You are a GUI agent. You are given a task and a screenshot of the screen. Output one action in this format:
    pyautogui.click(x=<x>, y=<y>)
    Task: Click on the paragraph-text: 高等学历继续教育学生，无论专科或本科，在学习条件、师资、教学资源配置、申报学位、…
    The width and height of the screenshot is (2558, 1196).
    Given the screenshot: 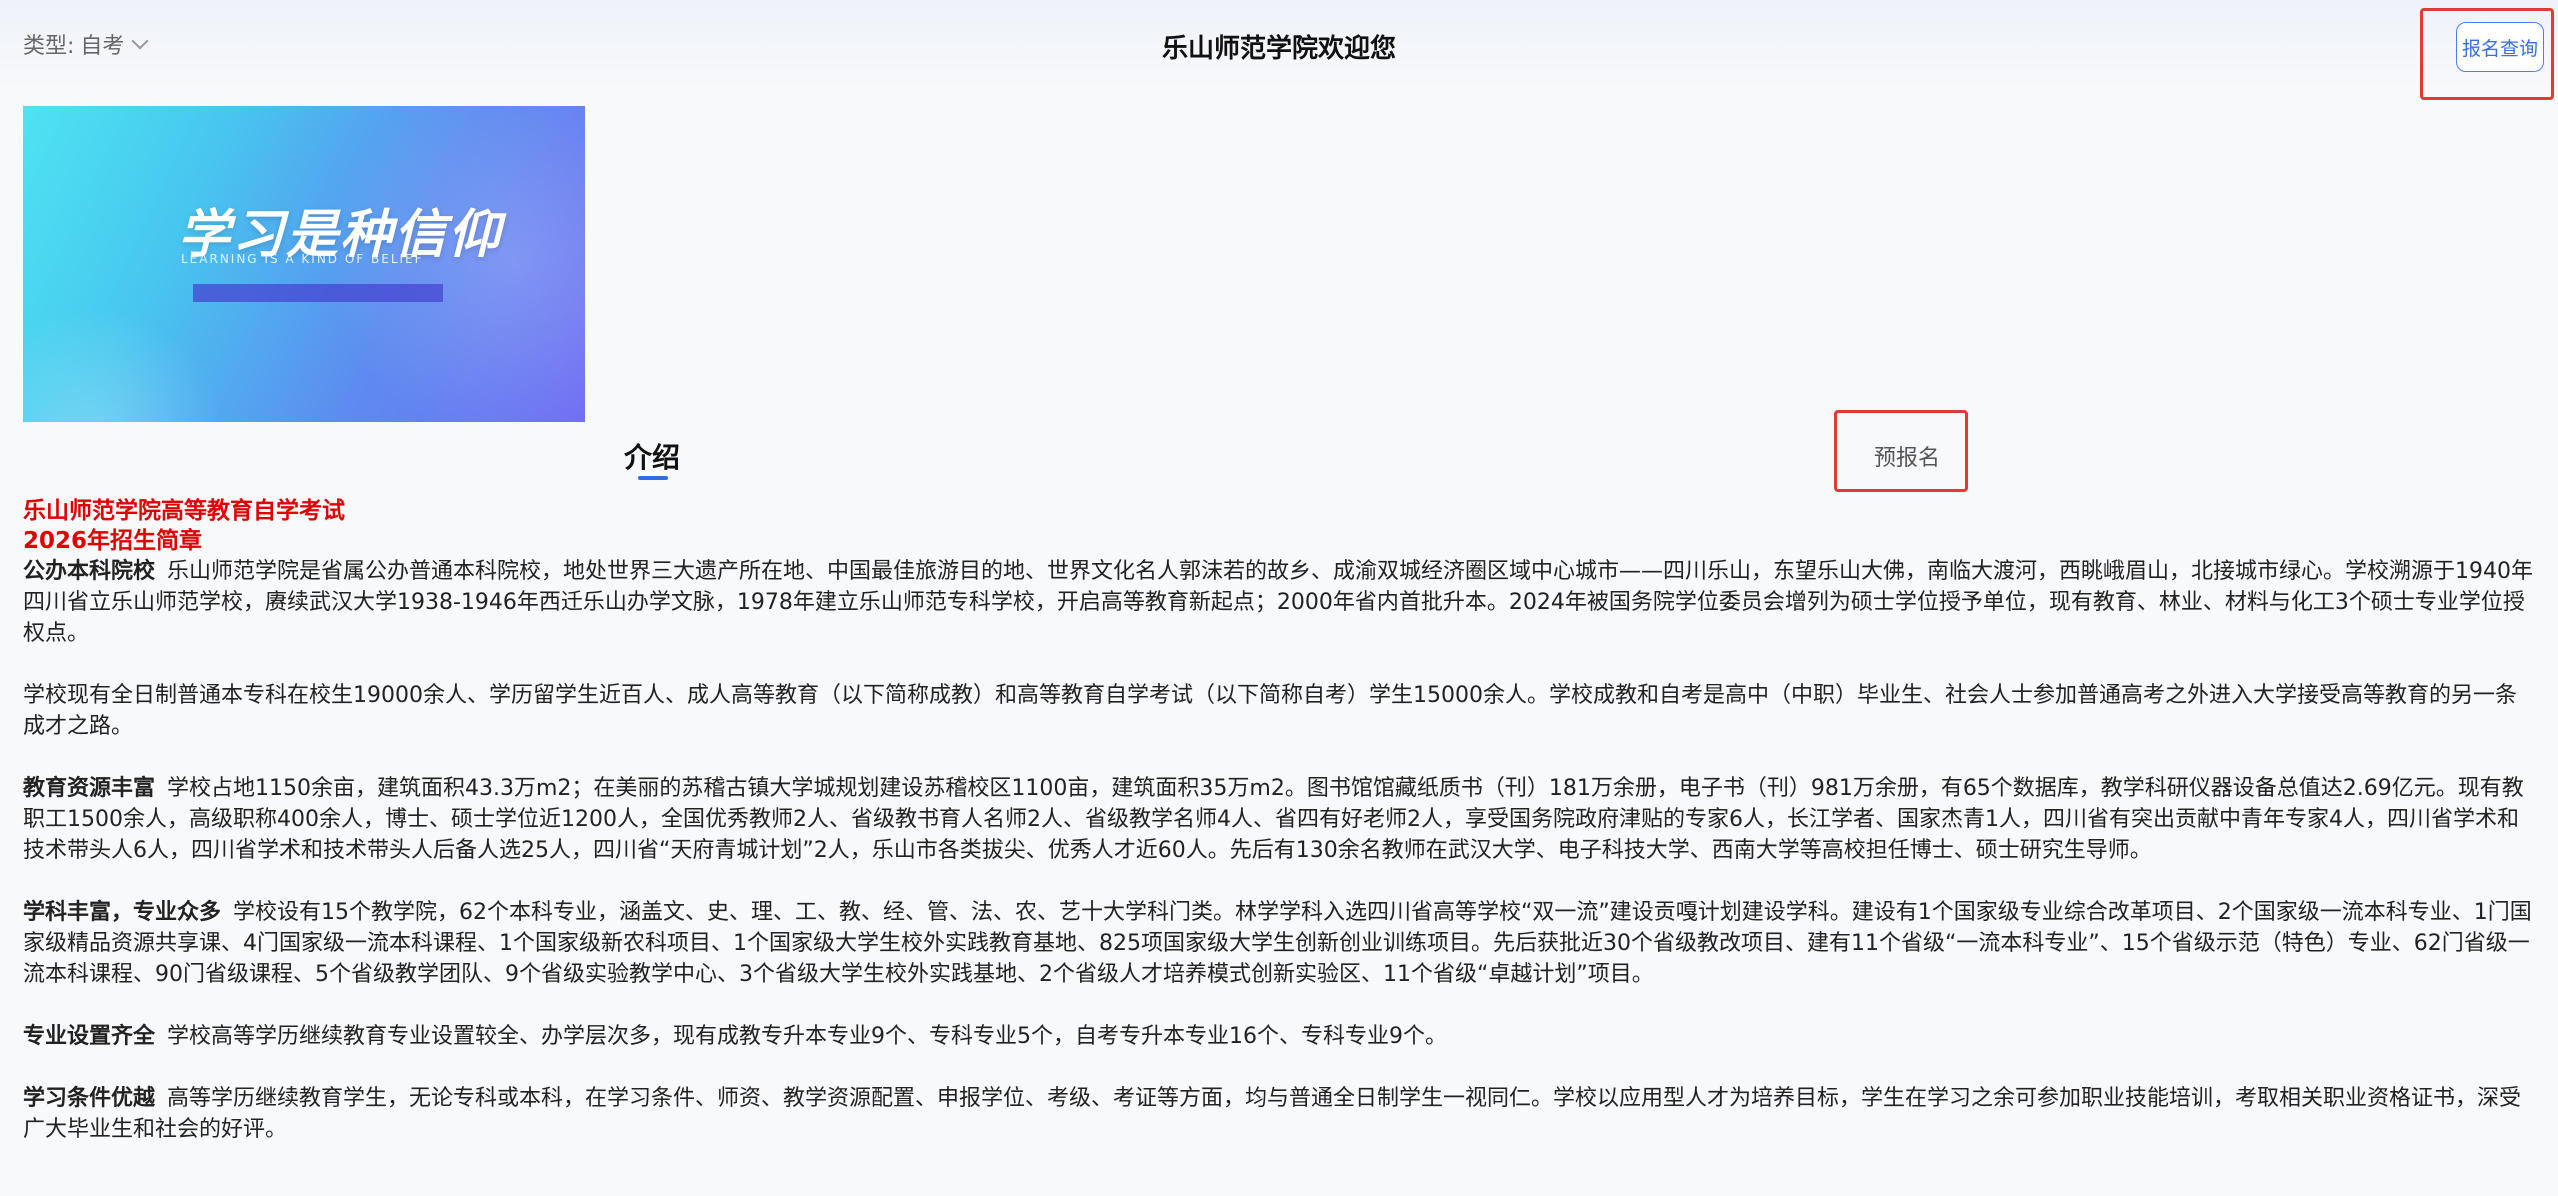 What is the action you would take?
    pyautogui.click(x=1272, y=1114)
    